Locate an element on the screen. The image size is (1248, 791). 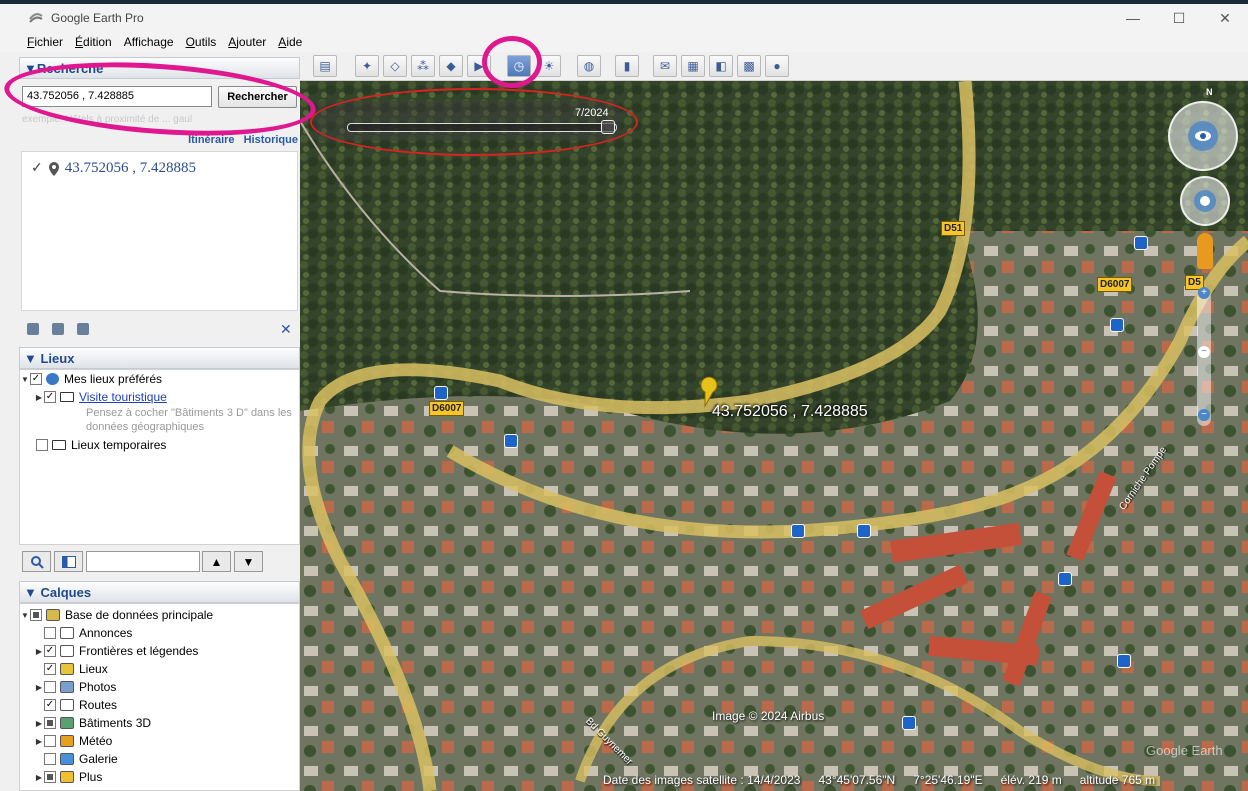
more-icon is located at coordinates (67, 777).